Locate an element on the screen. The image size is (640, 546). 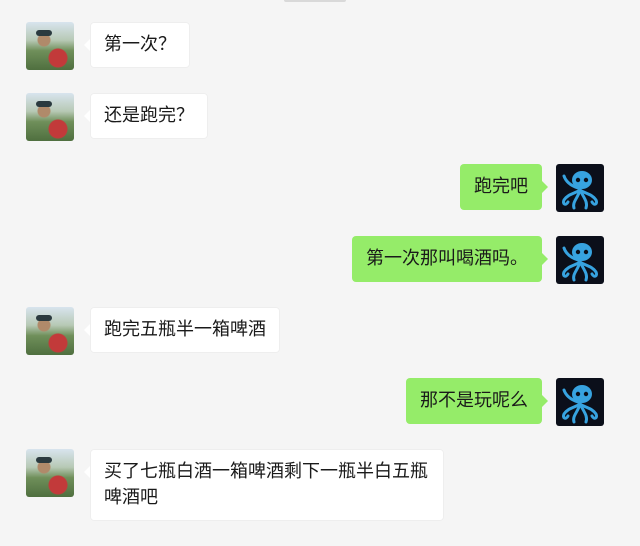
message-bubble-incoming: 买了七瓶白酒一箱啤酒剩下一瓶半白五瓶啤酒吧 is located at coordinates (264, 485).